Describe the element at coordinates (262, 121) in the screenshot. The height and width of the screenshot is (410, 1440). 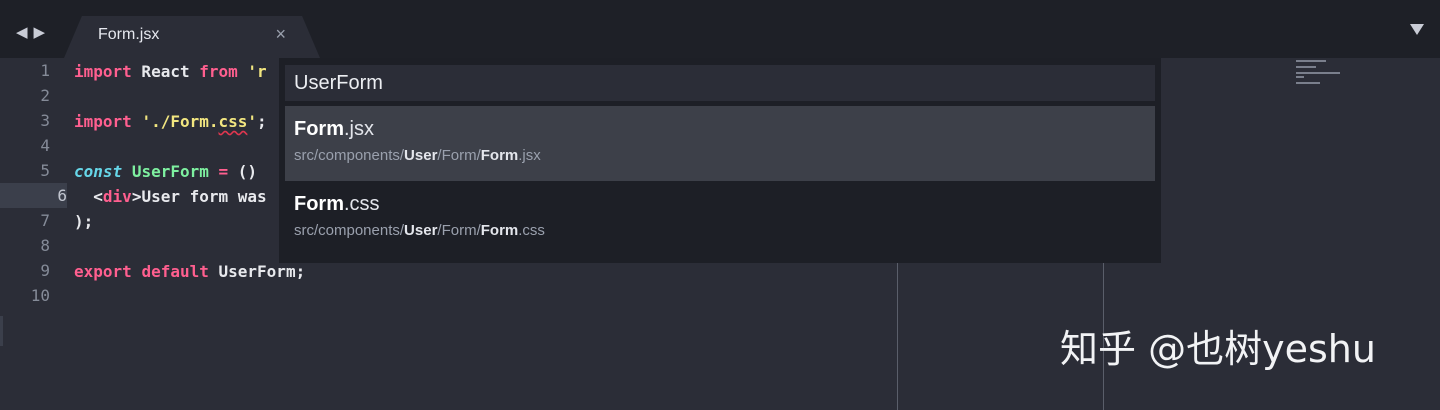
I see `code-text: ;` at that location.